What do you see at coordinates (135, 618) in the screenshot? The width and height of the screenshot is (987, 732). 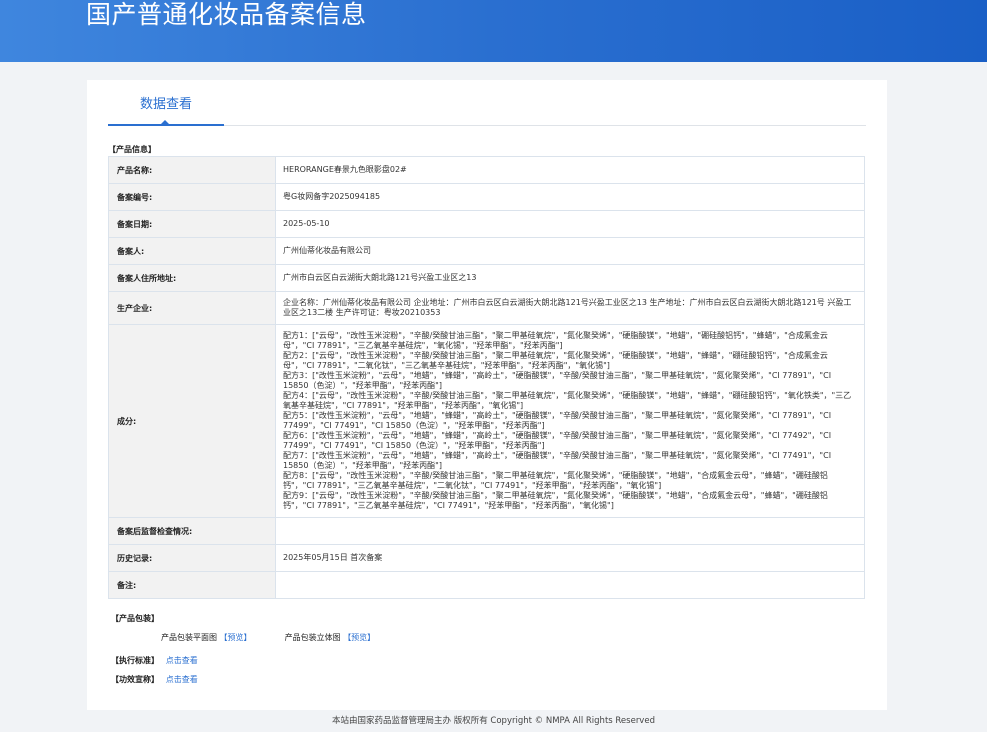 I see `section-title-packaging: 【产品包装】` at bounding box center [135, 618].